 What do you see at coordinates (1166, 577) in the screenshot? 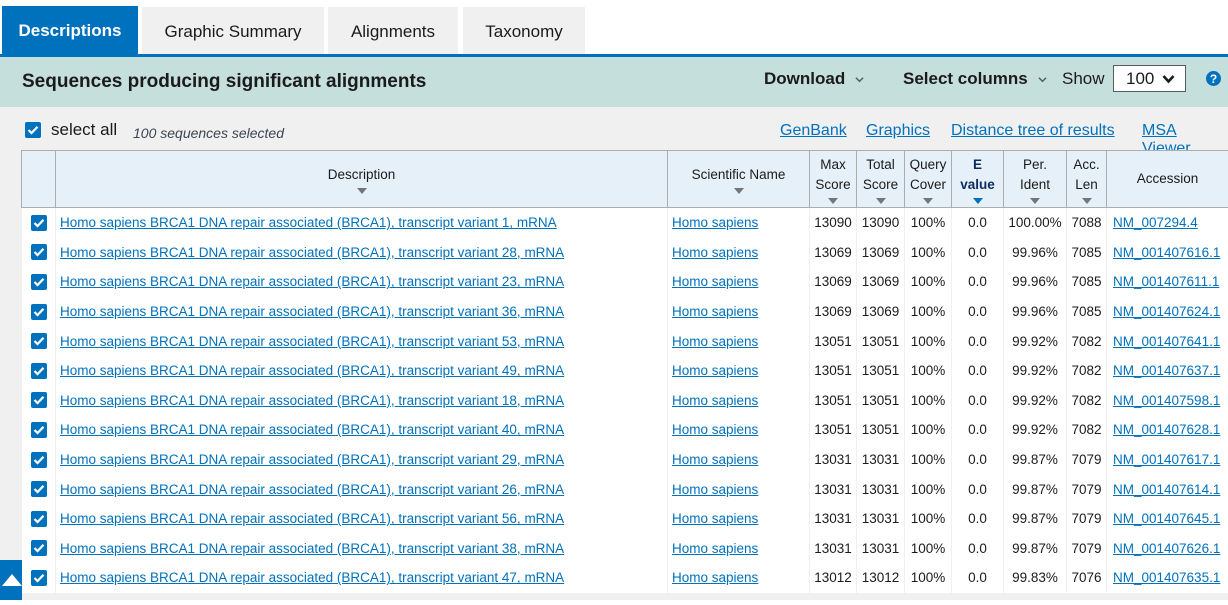
I see `accession-link: NM_001407635.1` at bounding box center [1166, 577].